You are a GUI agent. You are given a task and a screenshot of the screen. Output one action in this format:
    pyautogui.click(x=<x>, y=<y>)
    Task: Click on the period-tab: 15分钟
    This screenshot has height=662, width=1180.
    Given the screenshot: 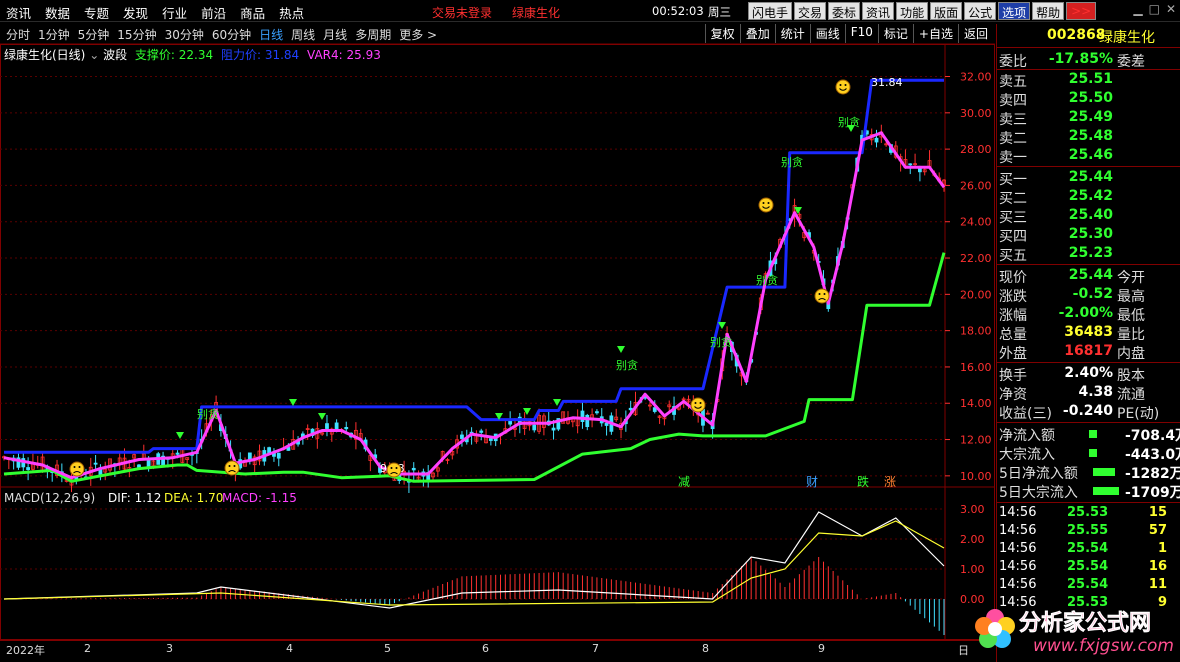 What is the action you would take?
    pyautogui.click(x=136, y=34)
    